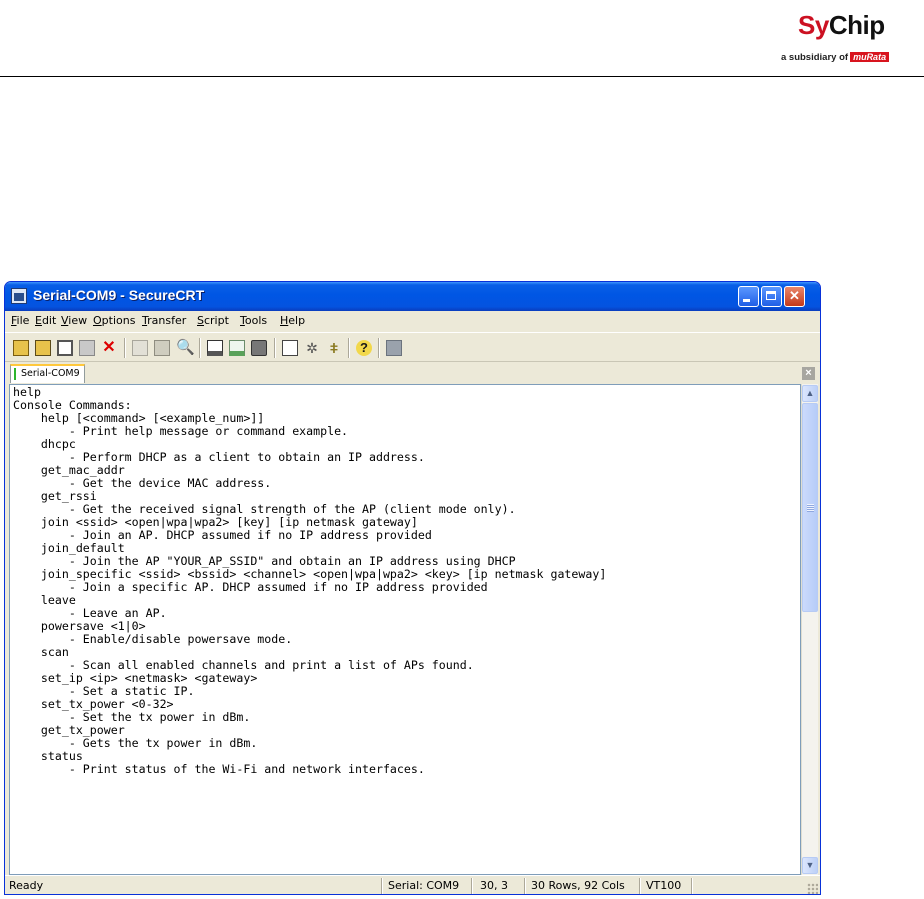 The image size is (924, 899). What do you see at coordinates (140, 348) in the screenshot?
I see `copy-icon` at bounding box center [140, 348].